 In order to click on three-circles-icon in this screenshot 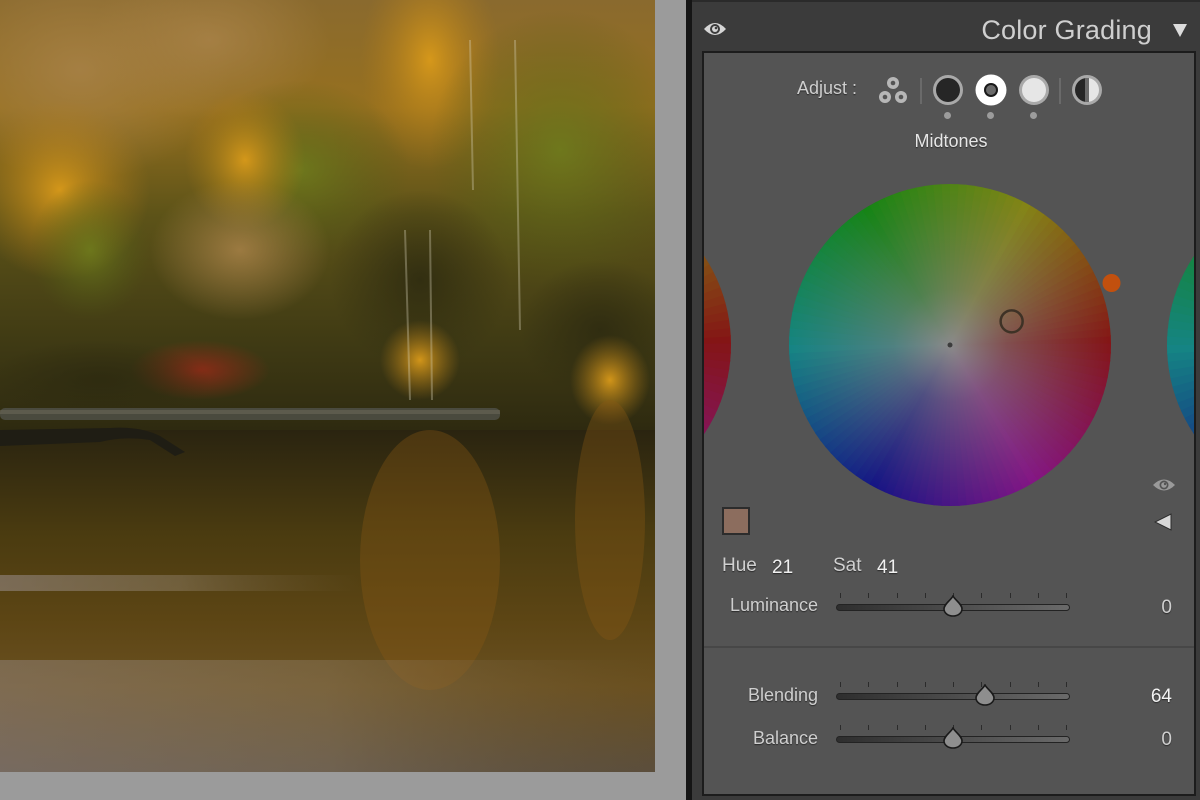, I will do `click(893, 90)`.